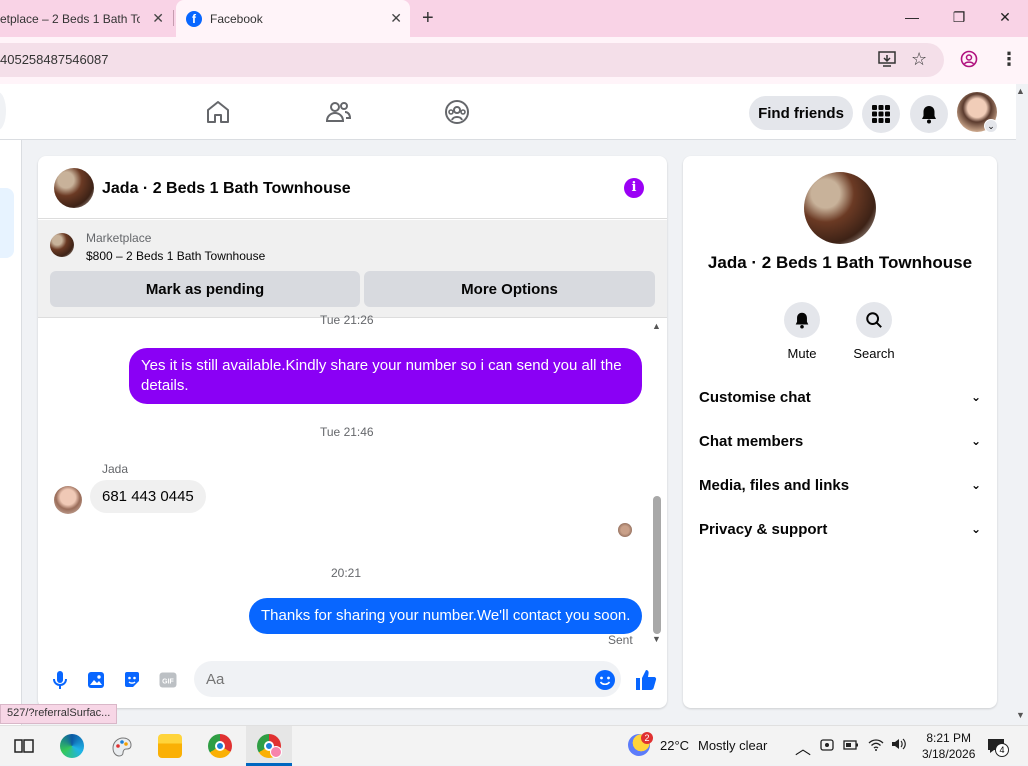  What do you see at coordinates (24, 746) in the screenshot?
I see `task-view-icon` at bounding box center [24, 746].